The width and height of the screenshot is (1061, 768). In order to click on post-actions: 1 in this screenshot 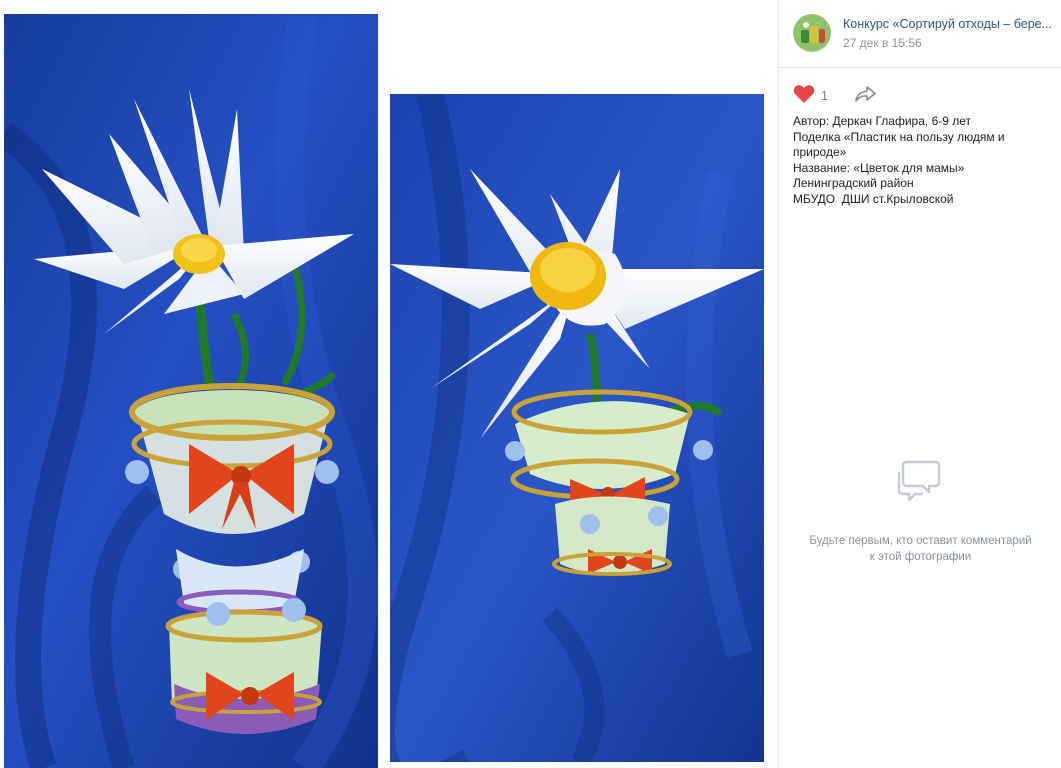, I will do `click(834, 96)`.